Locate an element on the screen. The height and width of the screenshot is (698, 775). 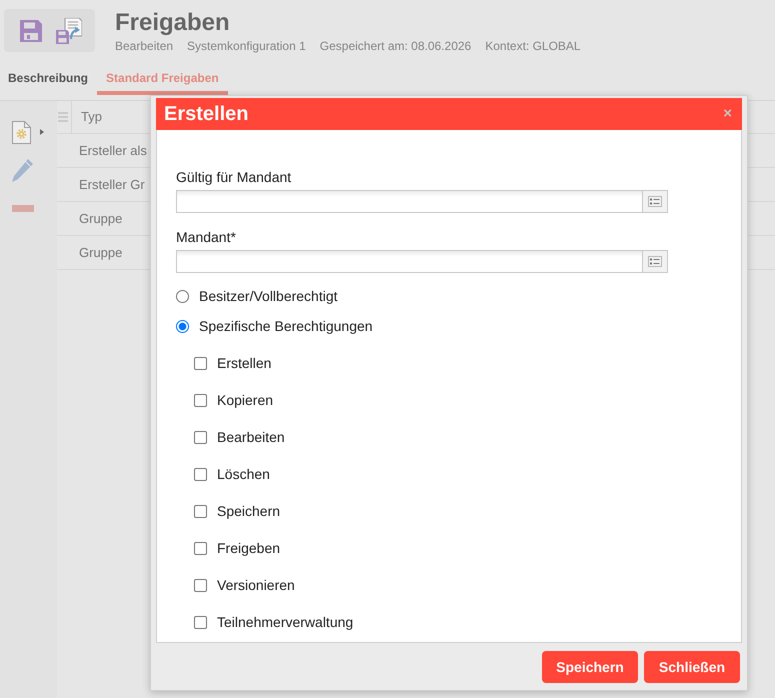
checkbox-label: Freigeben is located at coordinates (248, 548).